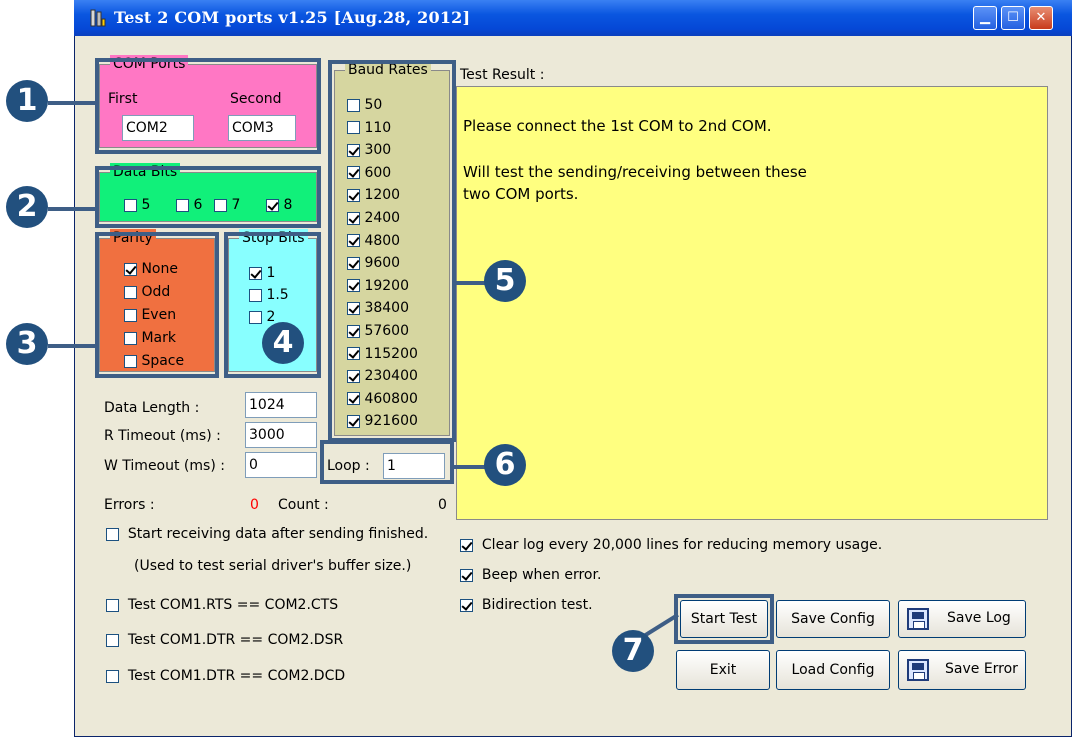  I want to click on save-log-label: Save Log, so click(979, 618).